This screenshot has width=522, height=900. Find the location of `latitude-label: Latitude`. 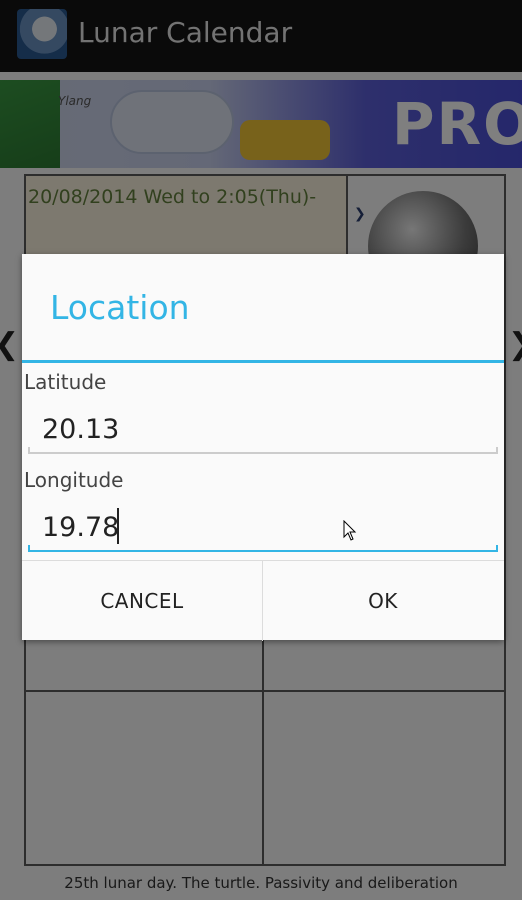

latitude-label: Latitude is located at coordinates (65, 382).